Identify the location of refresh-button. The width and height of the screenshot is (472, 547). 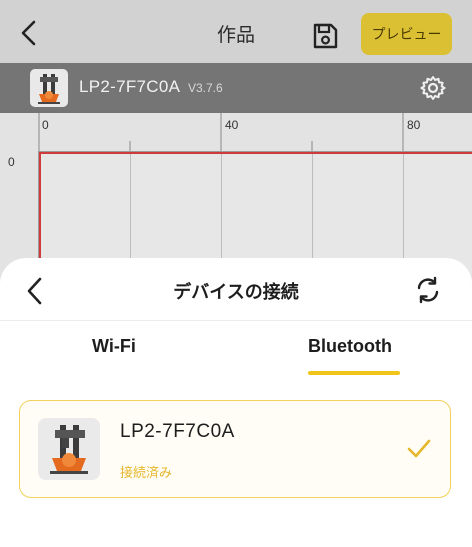
(428, 290).